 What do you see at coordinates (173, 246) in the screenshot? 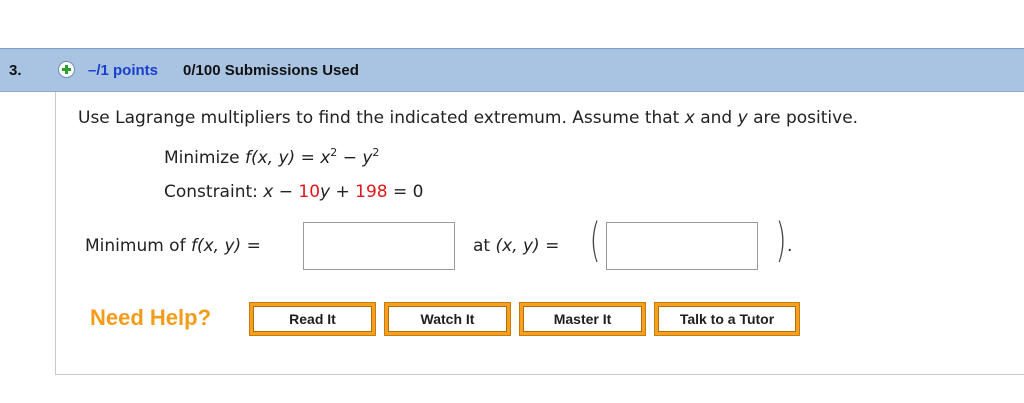
I see `minimum-label: Minimum of f(x, y) =` at bounding box center [173, 246].